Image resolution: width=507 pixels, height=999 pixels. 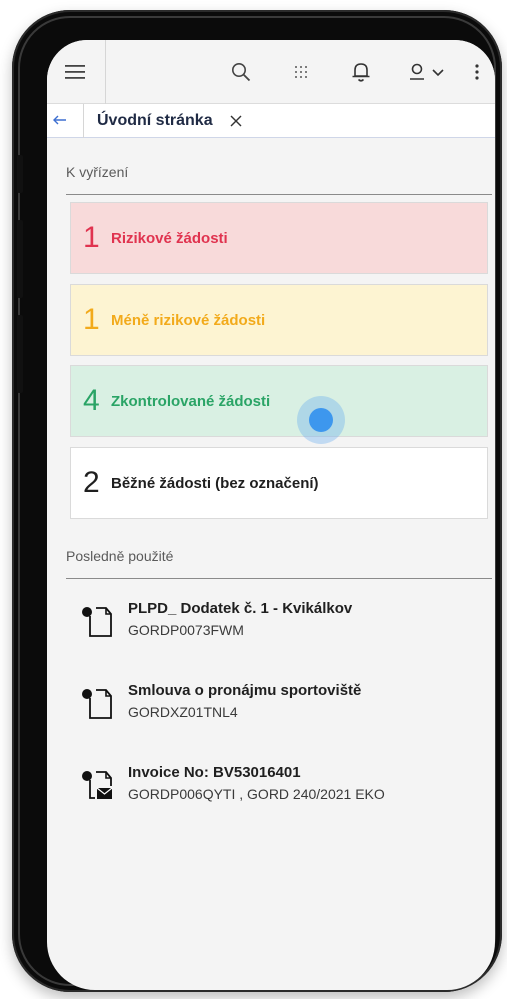 What do you see at coordinates (191, 401) in the screenshot?
I see `card-label: Zkontrolované žádosti` at bounding box center [191, 401].